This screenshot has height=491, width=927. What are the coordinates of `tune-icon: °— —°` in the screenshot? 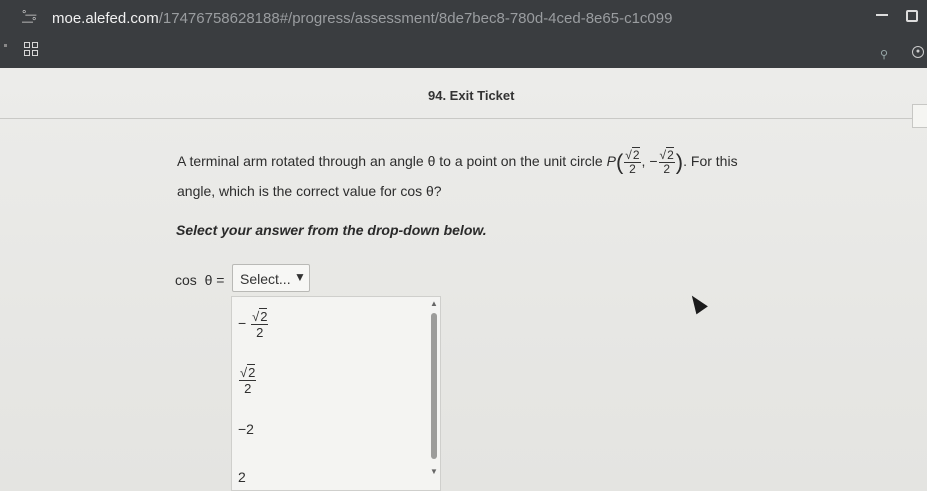 It's located at (30, 19).